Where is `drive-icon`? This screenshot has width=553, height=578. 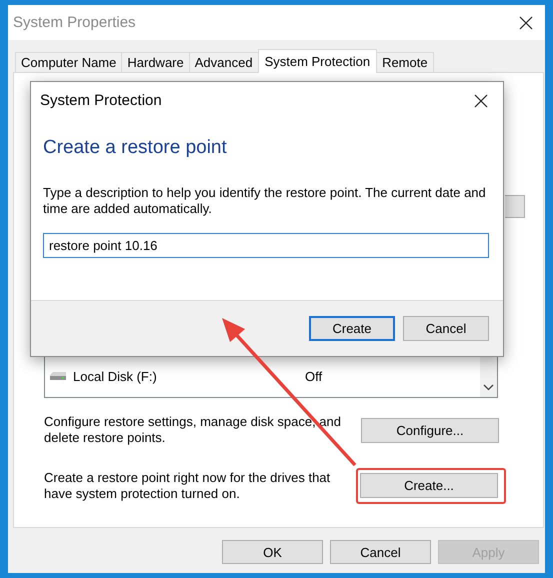
drive-icon is located at coordinates (58, 376).